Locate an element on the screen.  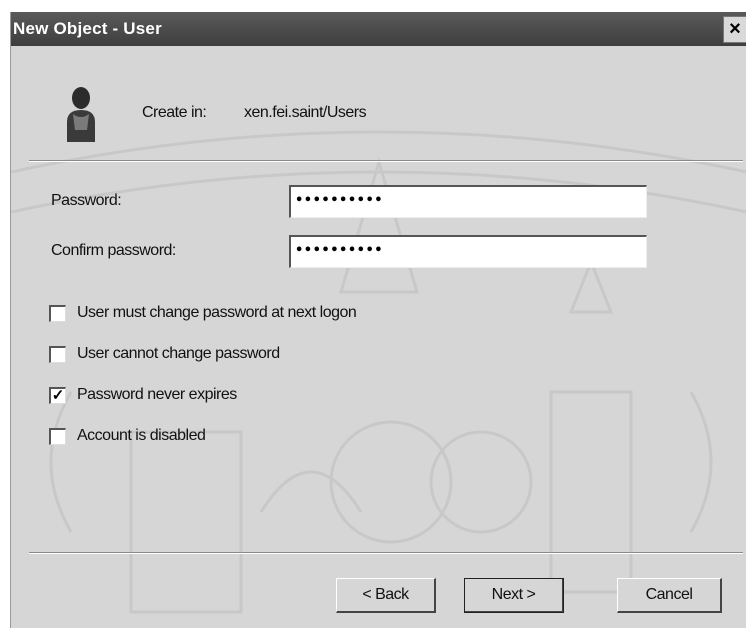
confirm-password-label: Confirm password: is located at coordinates (113, 250).